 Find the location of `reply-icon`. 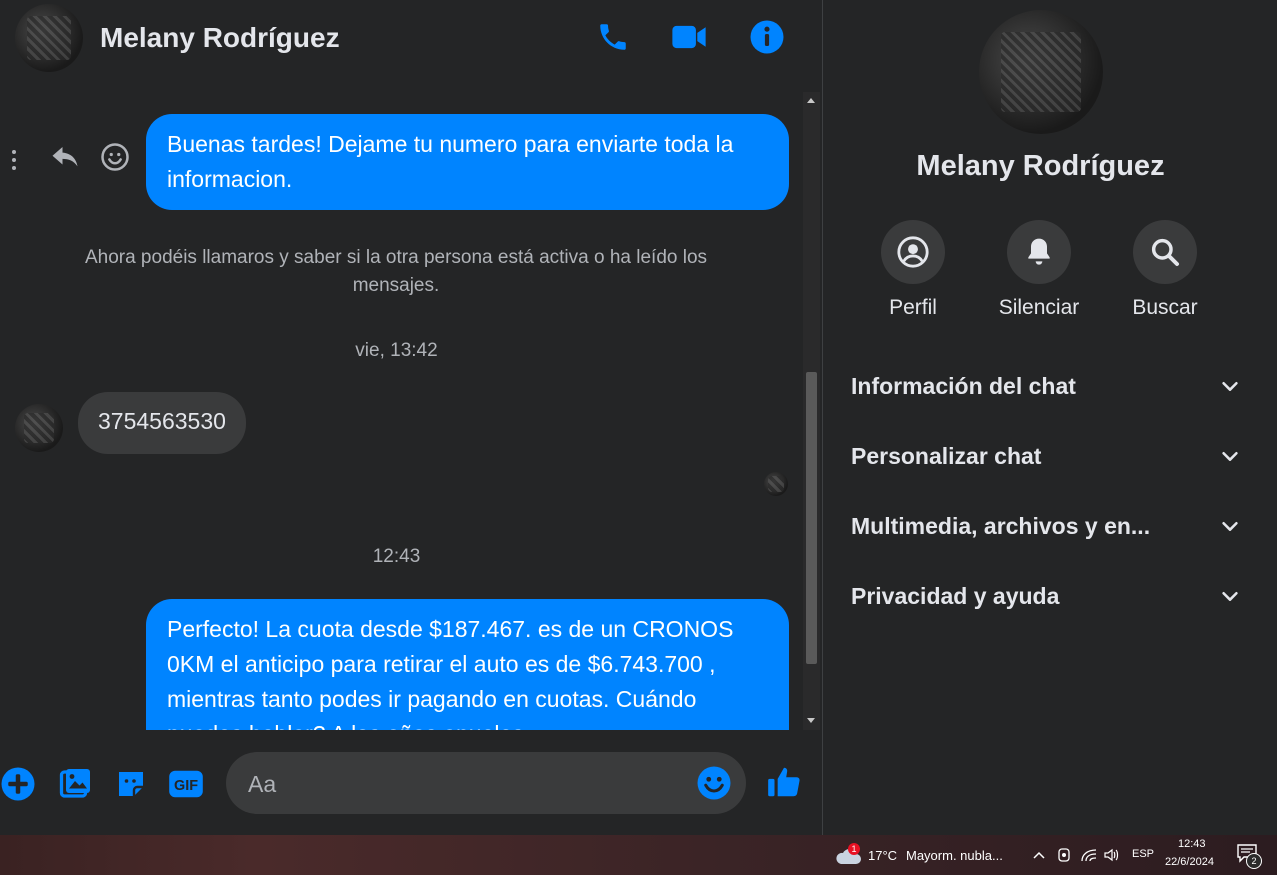

reply-icon is located at coordinates (65, 159).